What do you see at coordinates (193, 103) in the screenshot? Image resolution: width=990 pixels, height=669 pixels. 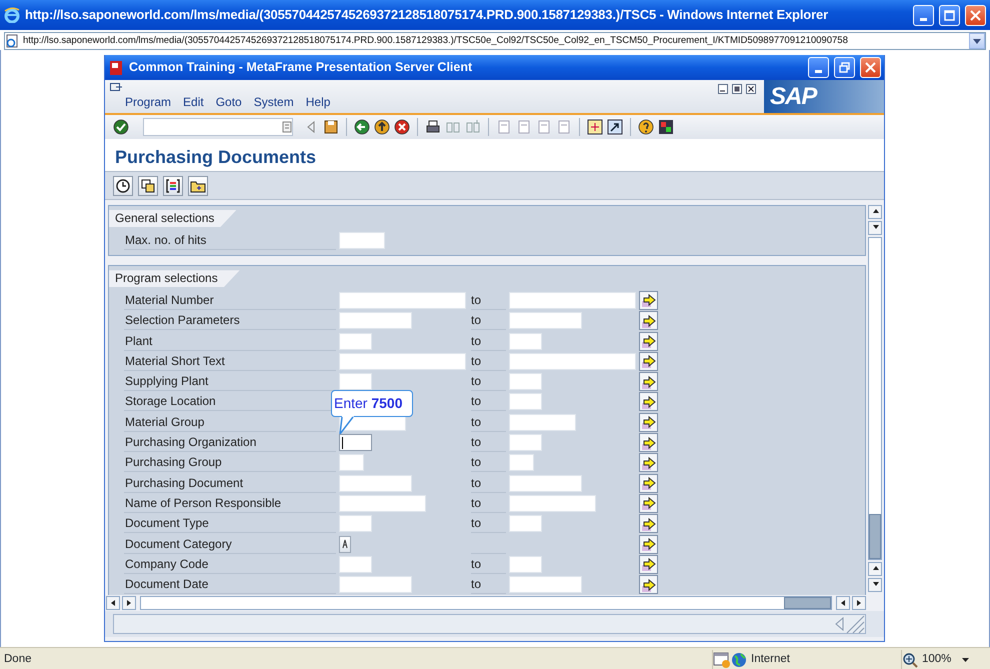 I see `menu-item: Edit` at bounding box center [193, 103].